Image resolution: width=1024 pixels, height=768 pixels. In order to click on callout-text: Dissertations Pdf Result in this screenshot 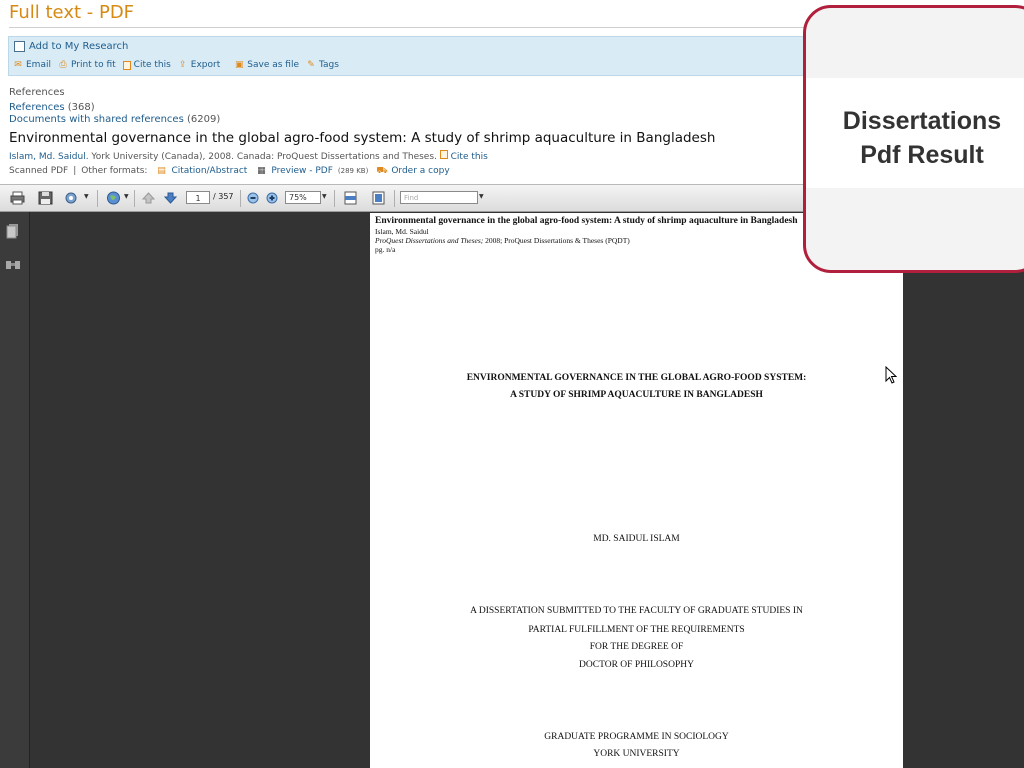, I will do `click(915, 138)`.